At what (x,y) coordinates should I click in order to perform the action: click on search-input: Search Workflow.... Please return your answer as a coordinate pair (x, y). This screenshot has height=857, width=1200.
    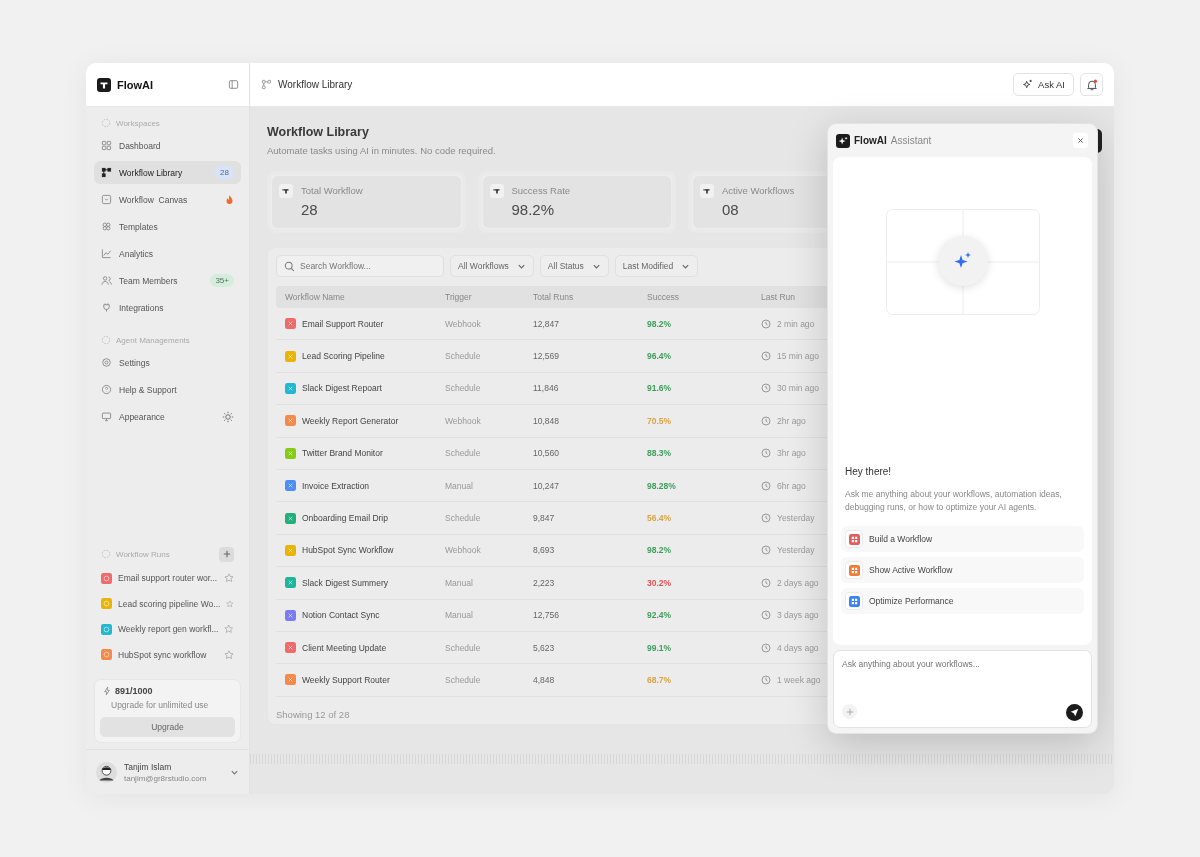
    Looking at the image, I should click on (360, 266).